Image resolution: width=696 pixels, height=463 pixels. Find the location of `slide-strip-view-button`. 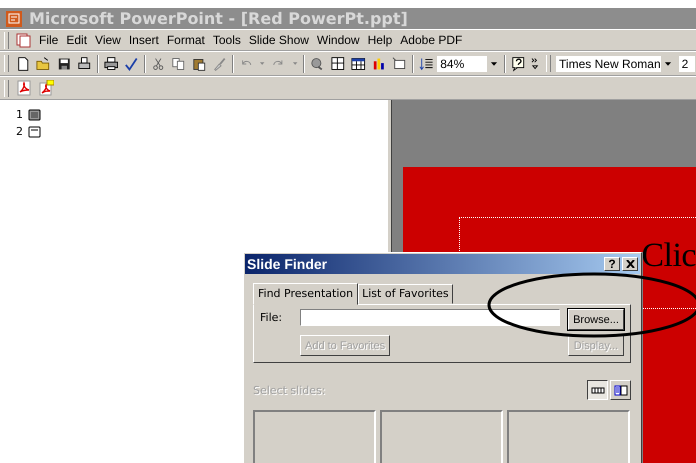

slide-strip-view-button is located at coordinates (597, 390).